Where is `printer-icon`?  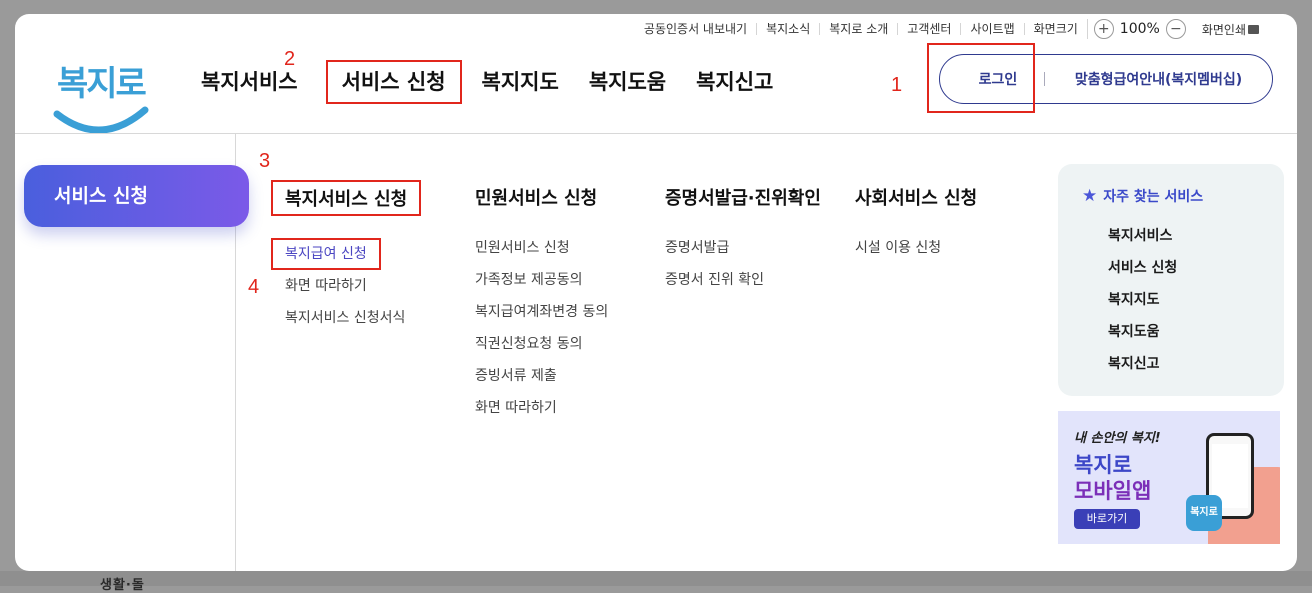 printer-icon is located at coordinates (1253, 29).